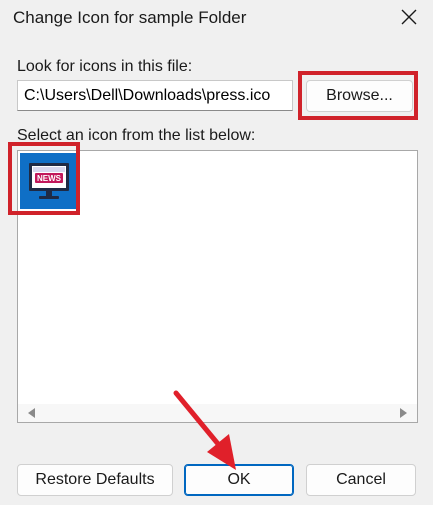 The height and width of the screenshot is (505, 433). Describe the element at coordinates (155, 95) in the screenshot. I see `file-path-input` at that location.